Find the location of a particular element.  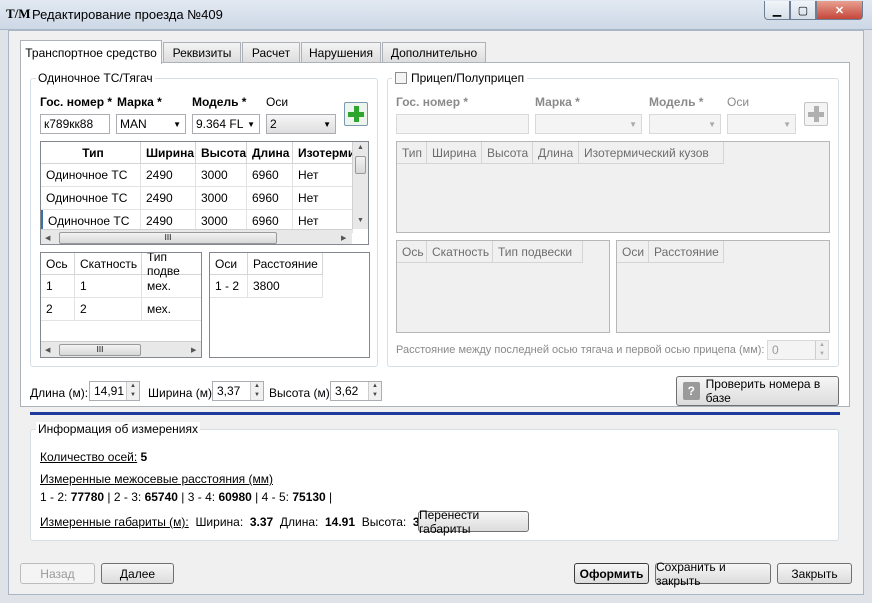

tab-details: Реквизиты is located at coordinates (202, 52).